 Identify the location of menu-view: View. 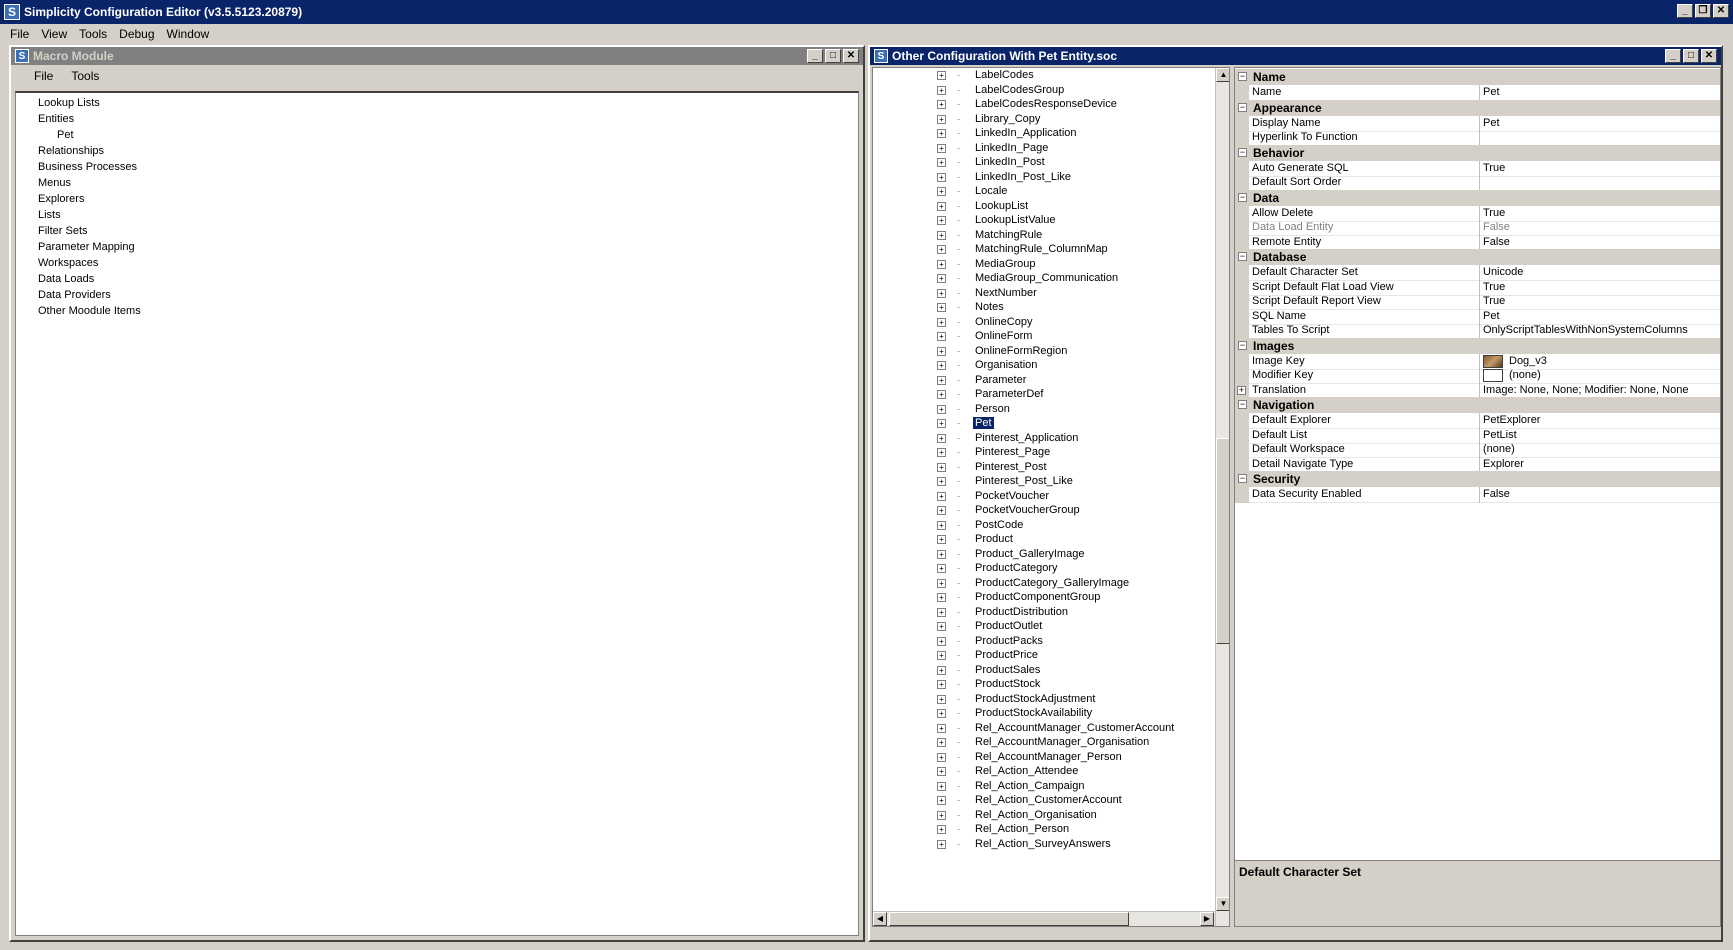
(54, 34).